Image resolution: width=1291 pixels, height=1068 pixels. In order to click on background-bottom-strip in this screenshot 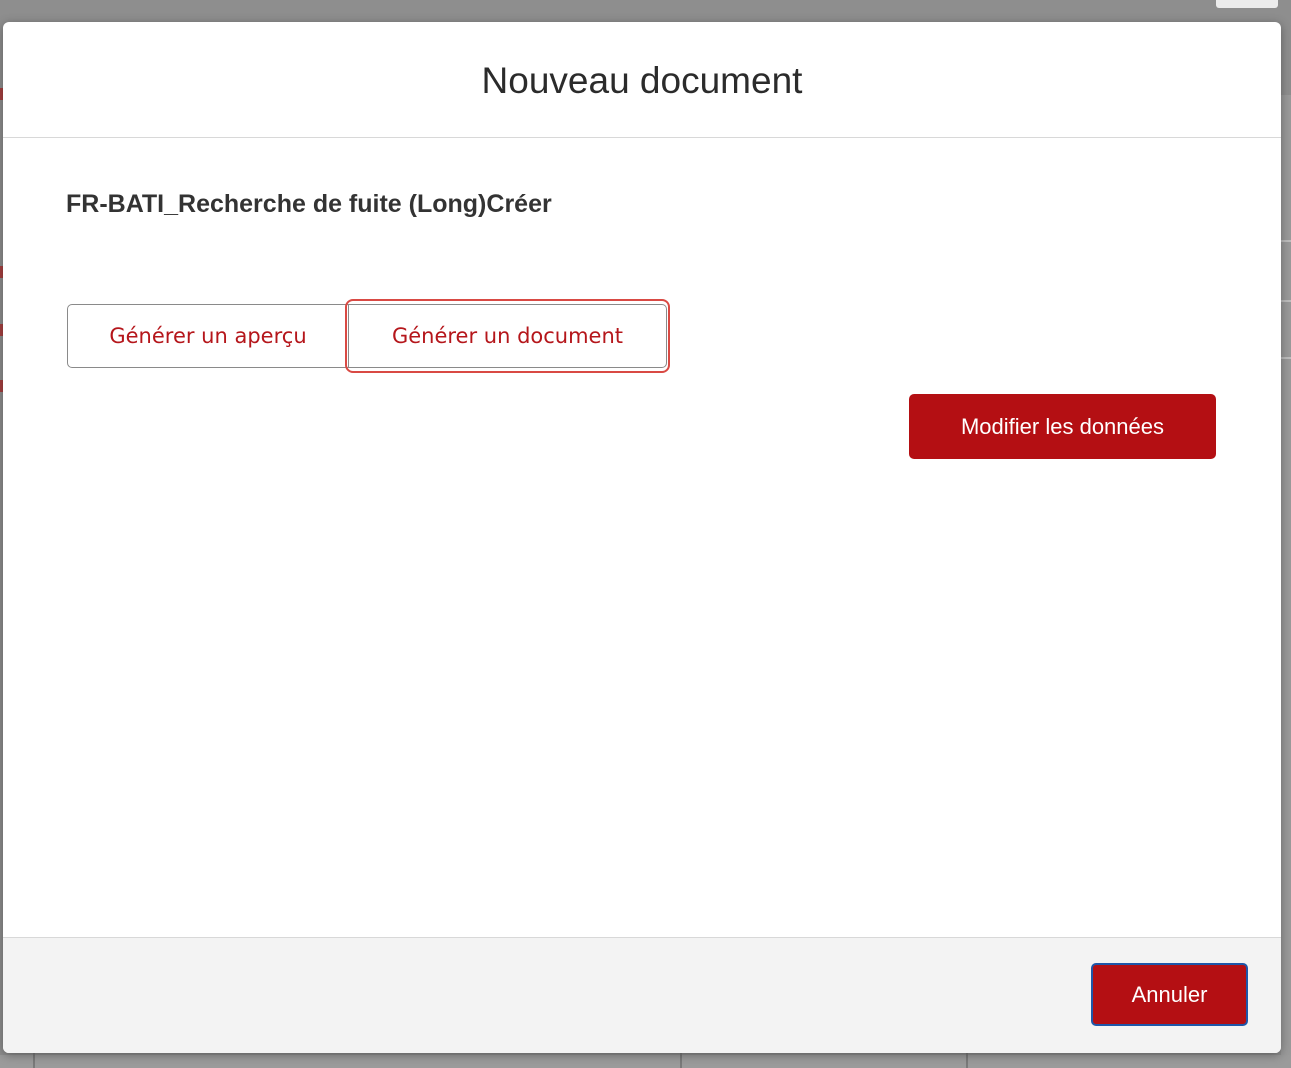, I will do `click(645, 1061)`.